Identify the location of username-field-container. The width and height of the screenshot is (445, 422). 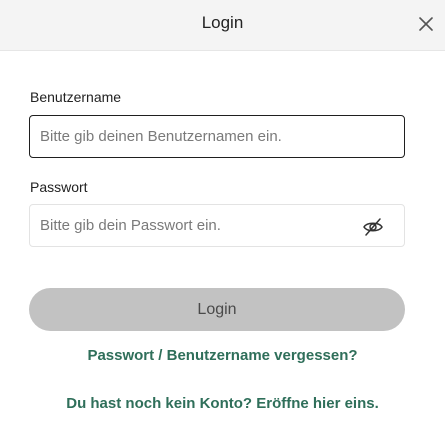
(217, 136).